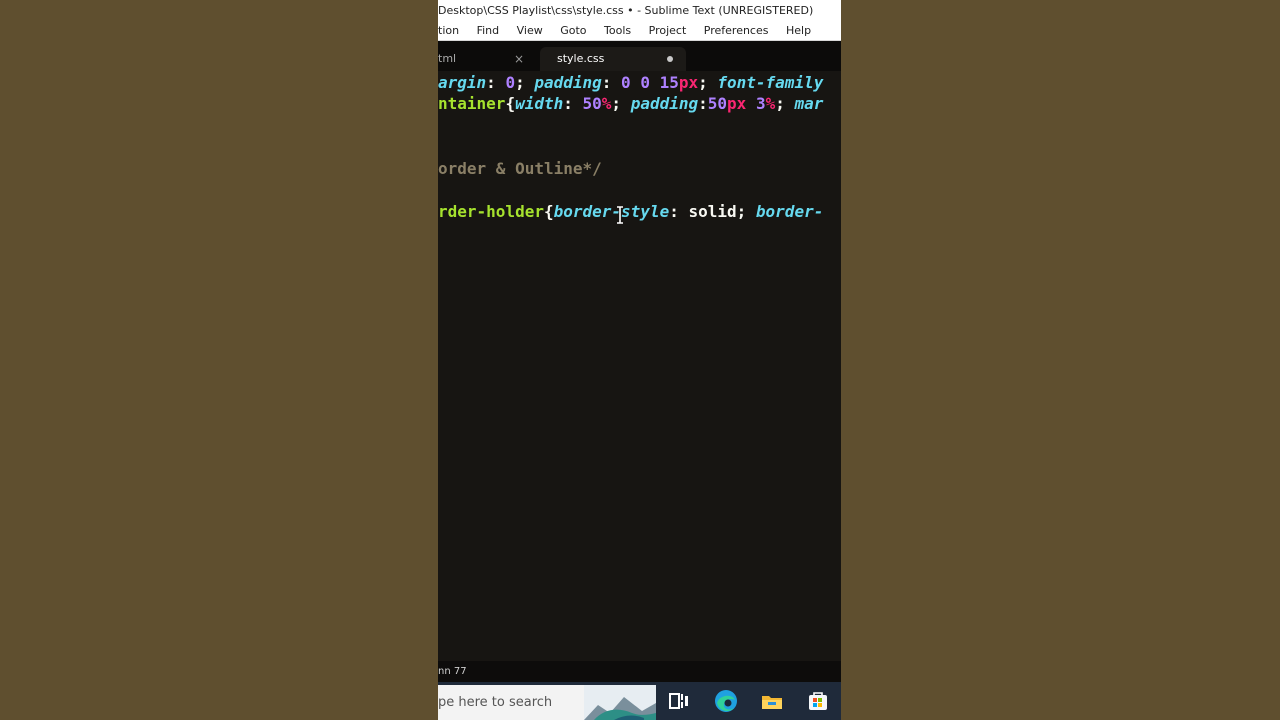  Describe the element at coordinates (462, 82) in the screenshot. I see `css-property: argin` at that location.